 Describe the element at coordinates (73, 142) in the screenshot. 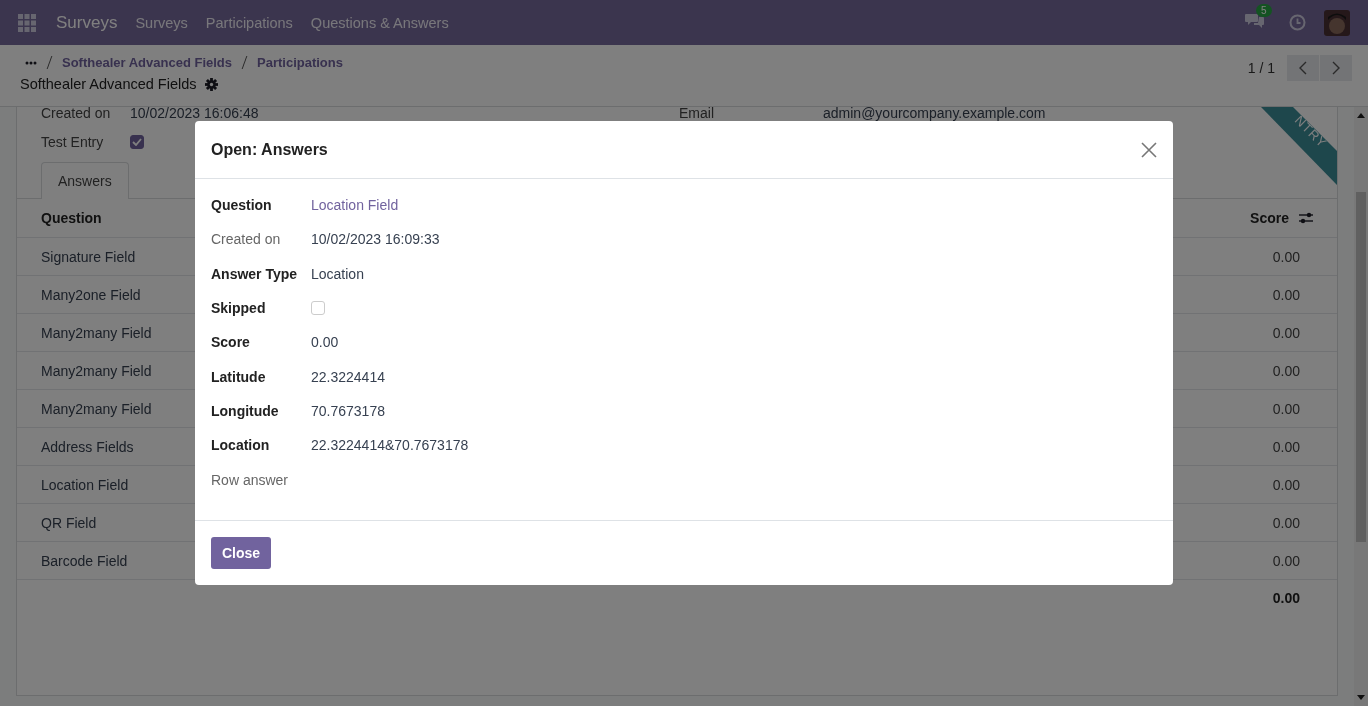

I see `field-label: Test Entry` at that location.